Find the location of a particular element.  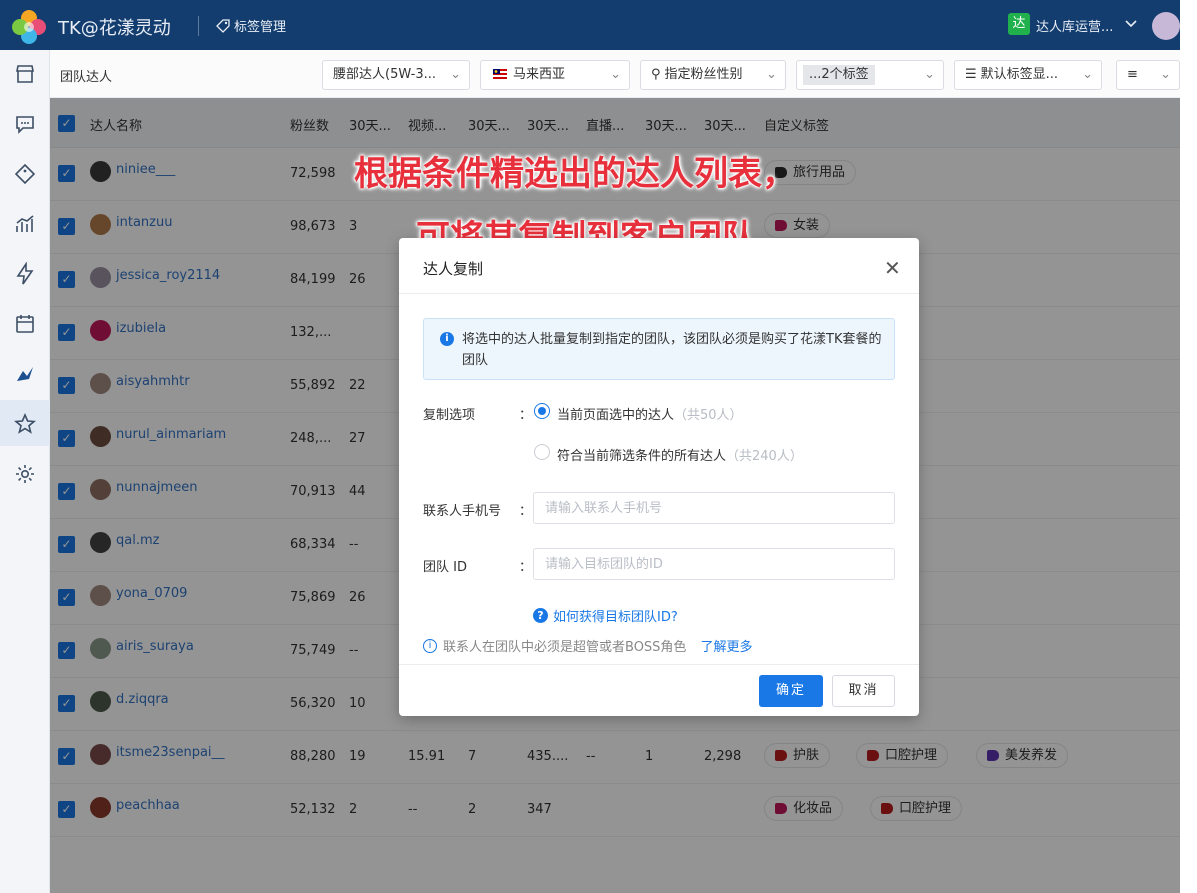

malaysia-flag-icon is located at coordinates (500, 74).